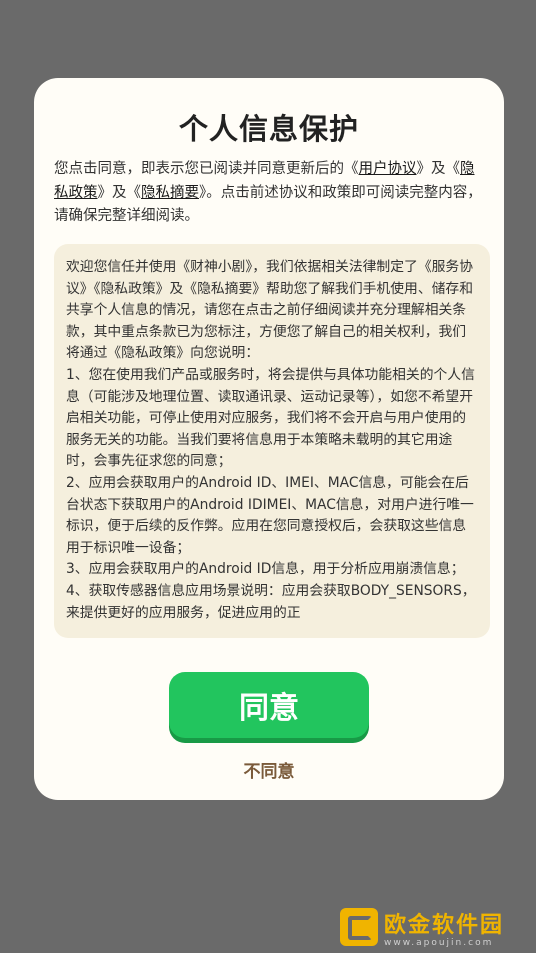 The height and width of the screenshot is (953, 536). I want to click on intro-part1: 您点击同意，即表示您已阅读并同意更新后的《, so click(206, 169).